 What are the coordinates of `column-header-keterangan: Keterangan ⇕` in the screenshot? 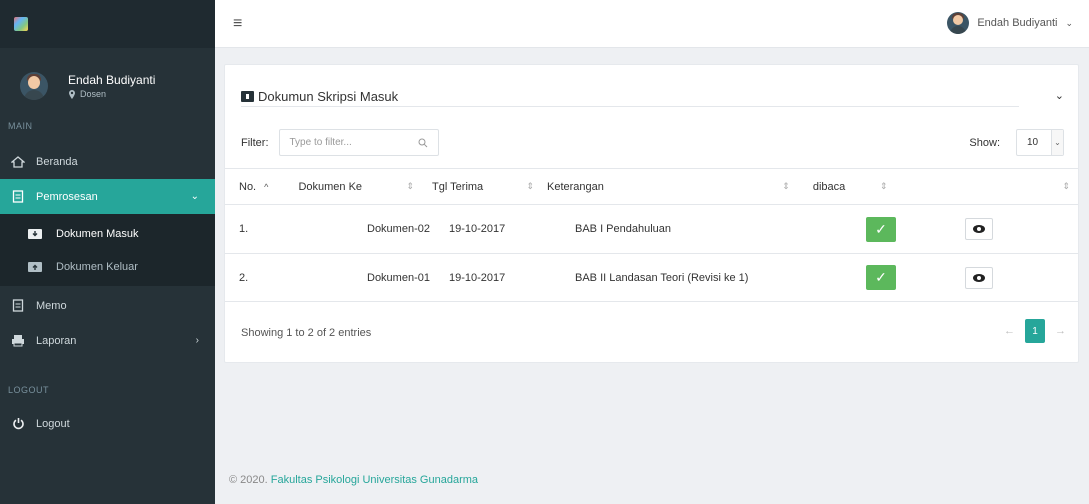 It's located at (670, 186).